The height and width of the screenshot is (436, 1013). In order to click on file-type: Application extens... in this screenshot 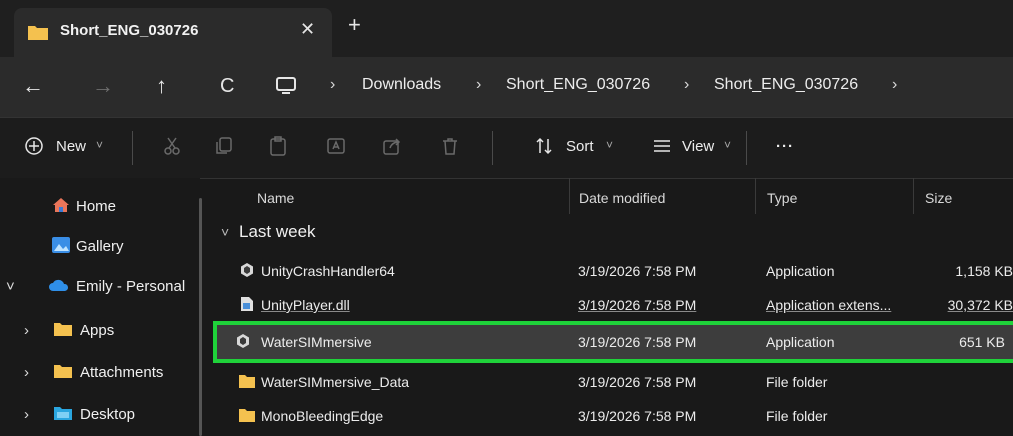, I will do `click(829, 305)`.